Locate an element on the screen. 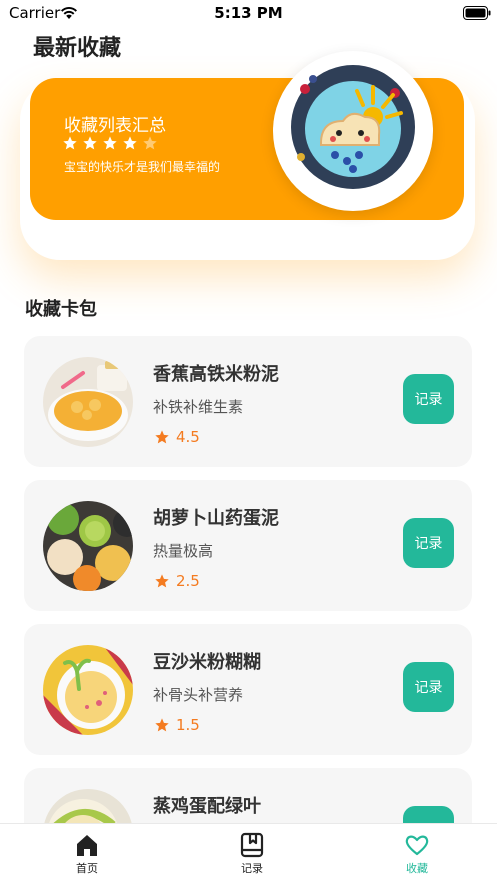 The image size is (497, 883). banner-subtitle: 宝宝的快乐才是我们最幸福的 is located at coordinates (142, 167).